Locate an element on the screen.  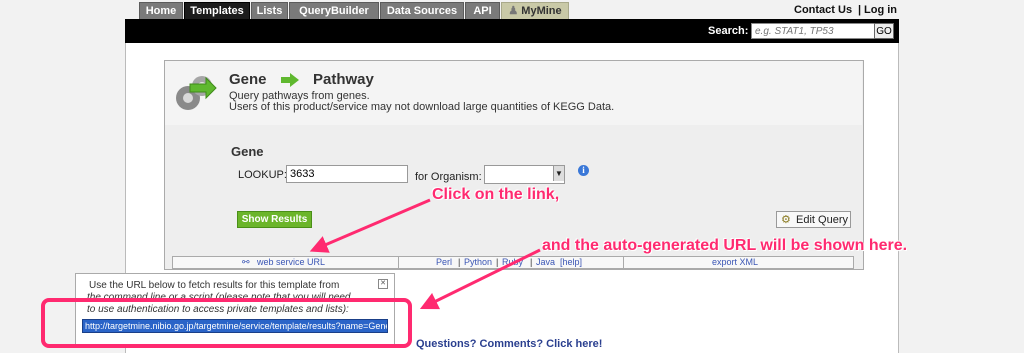
go-button: GO is located at coordinates (884, 31).